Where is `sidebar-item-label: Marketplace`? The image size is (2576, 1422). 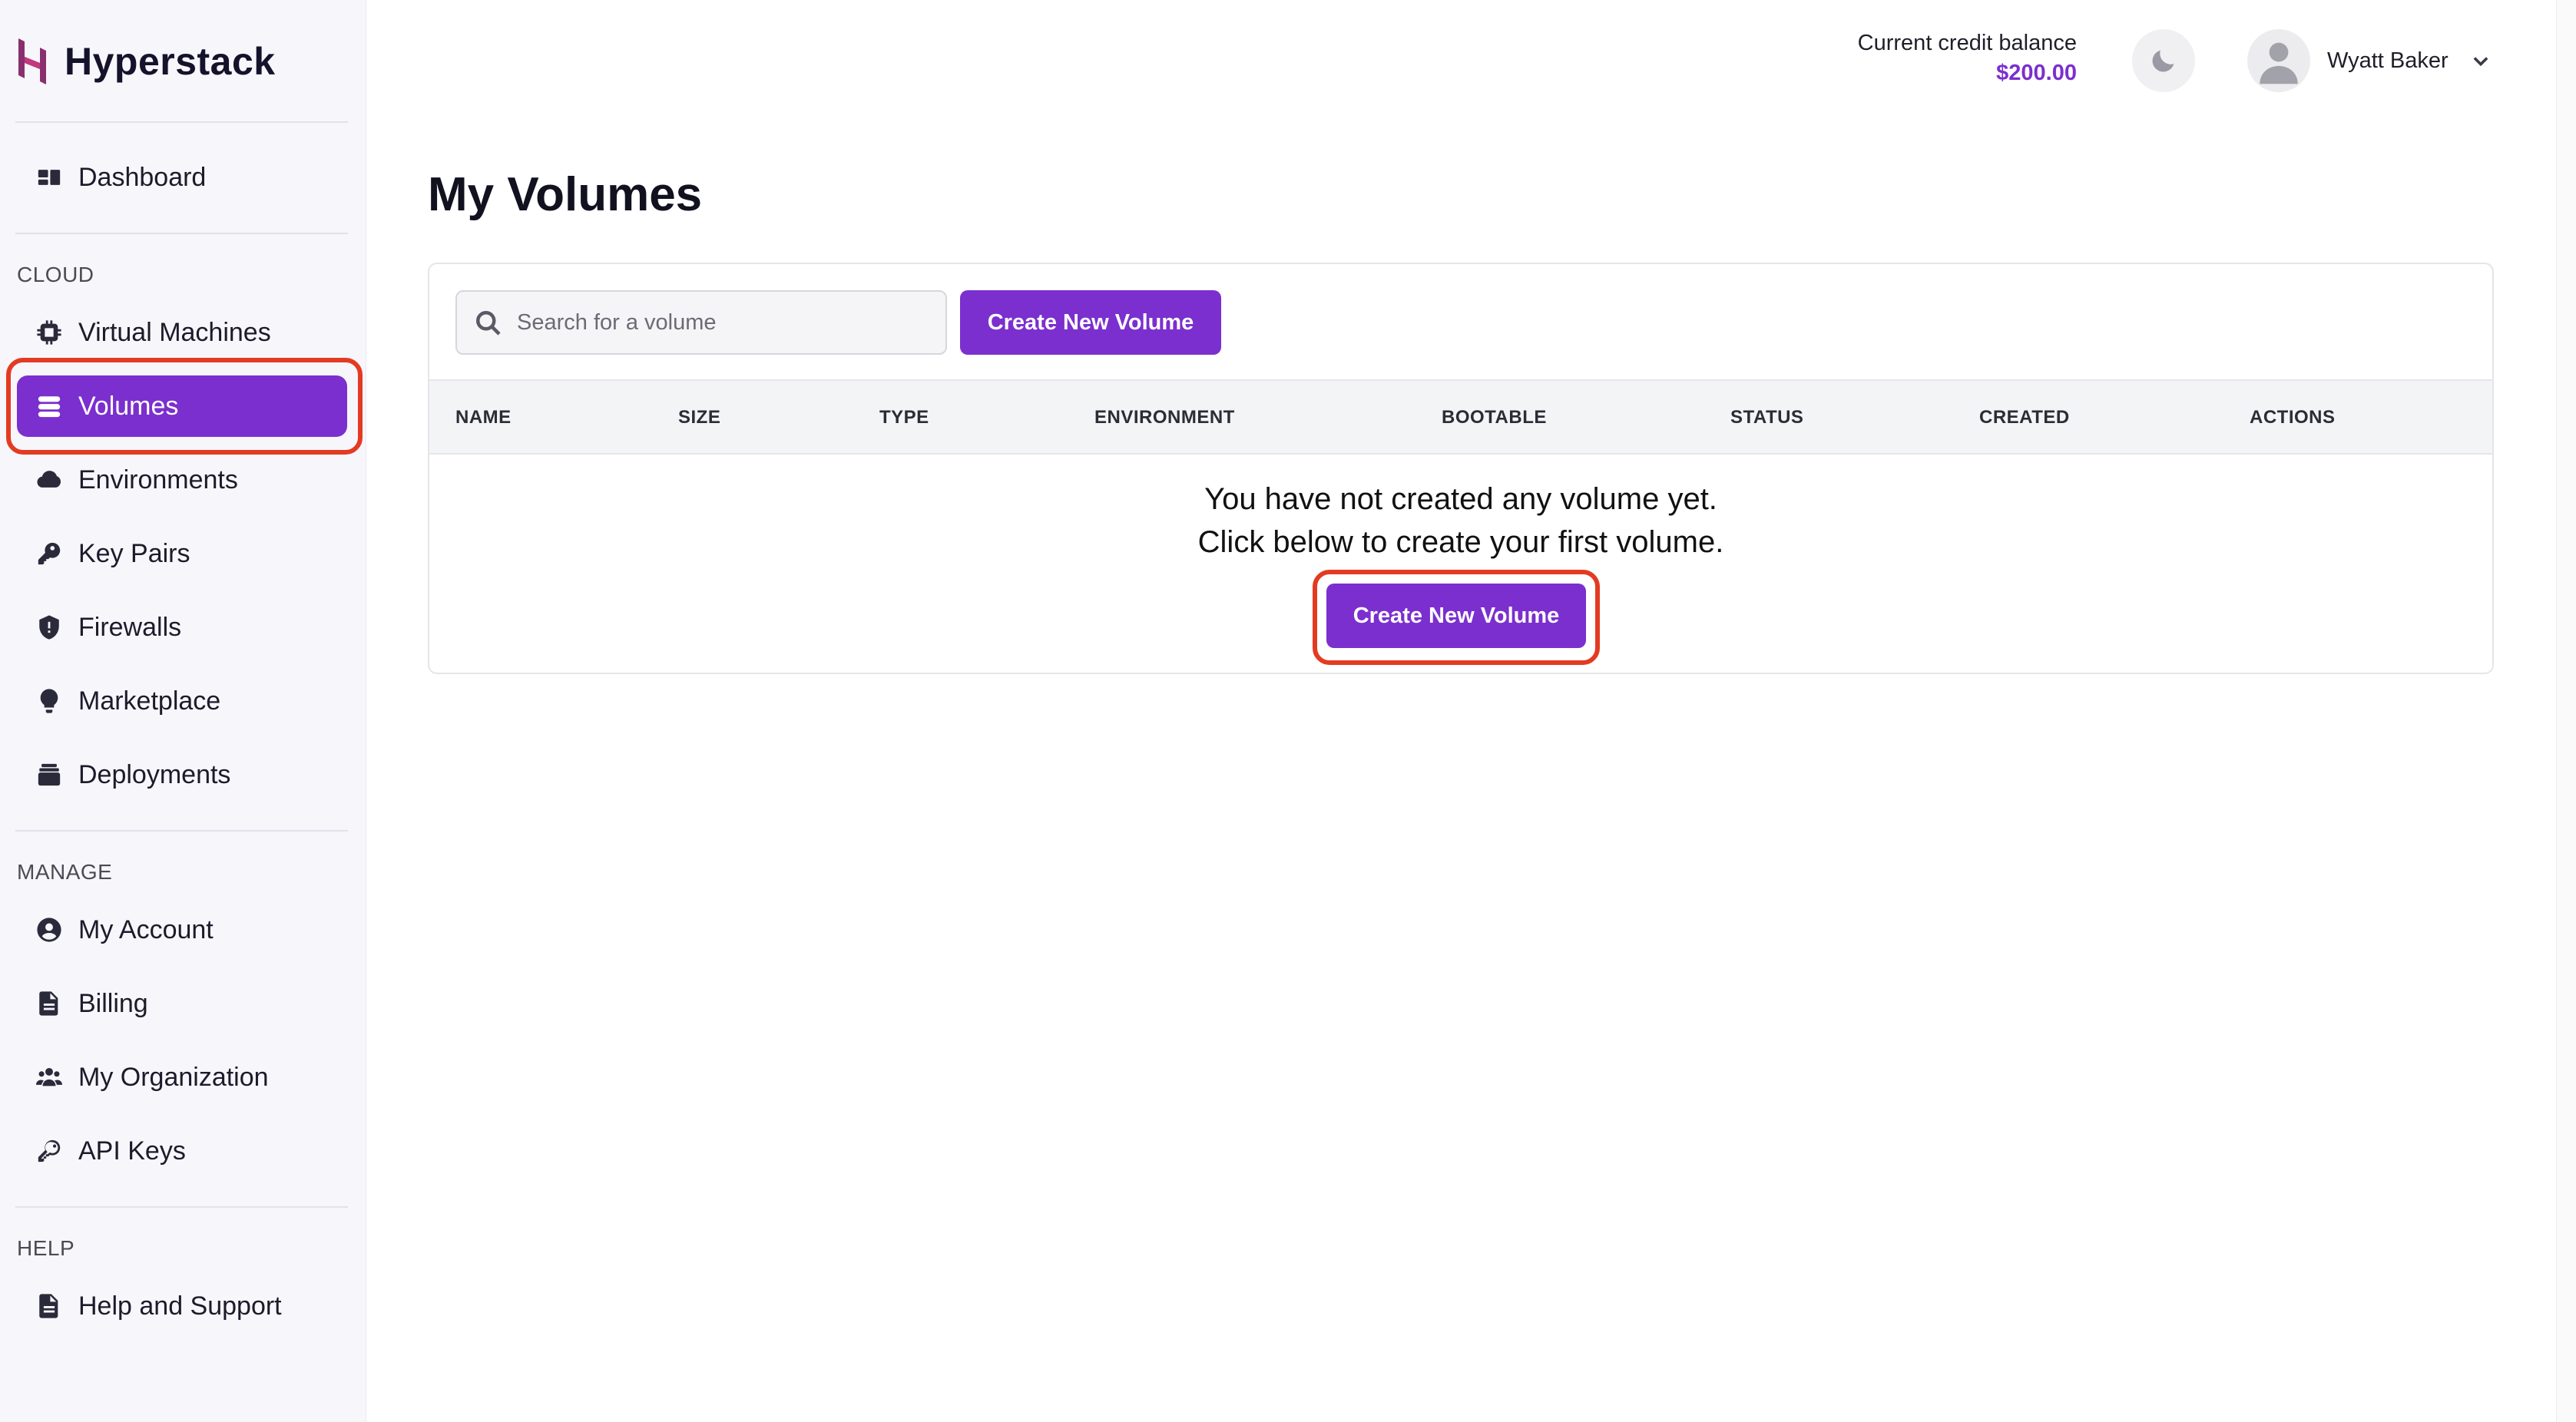
sidebar-item-label: Marketplace is located at coordinates (149, 701).